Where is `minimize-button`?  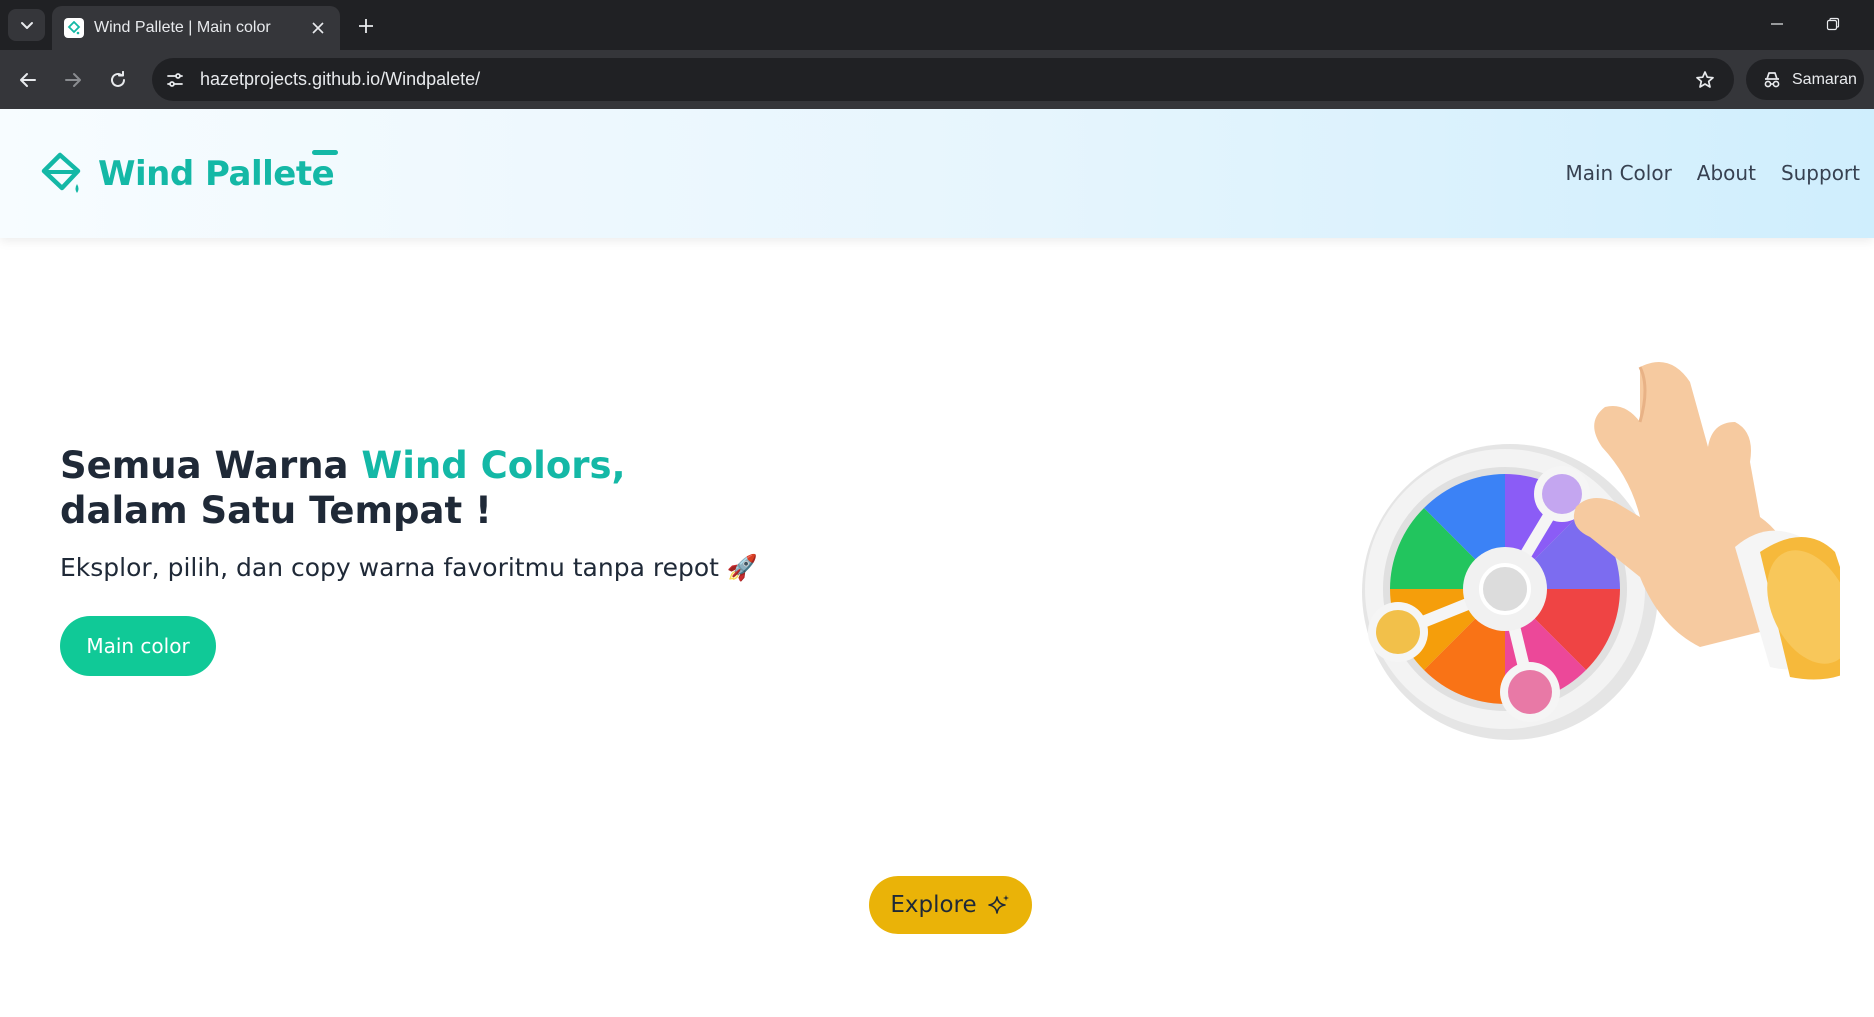 minimize-button is located at coordinates (1777, 24).